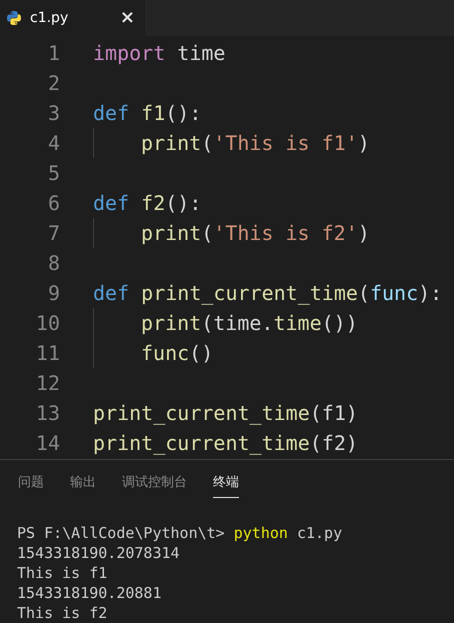 The height and width of the screenshot is (623, 454). Describe the element at coordinates (47, 353) in the screenshot. I see `line-number: 11` at that location.